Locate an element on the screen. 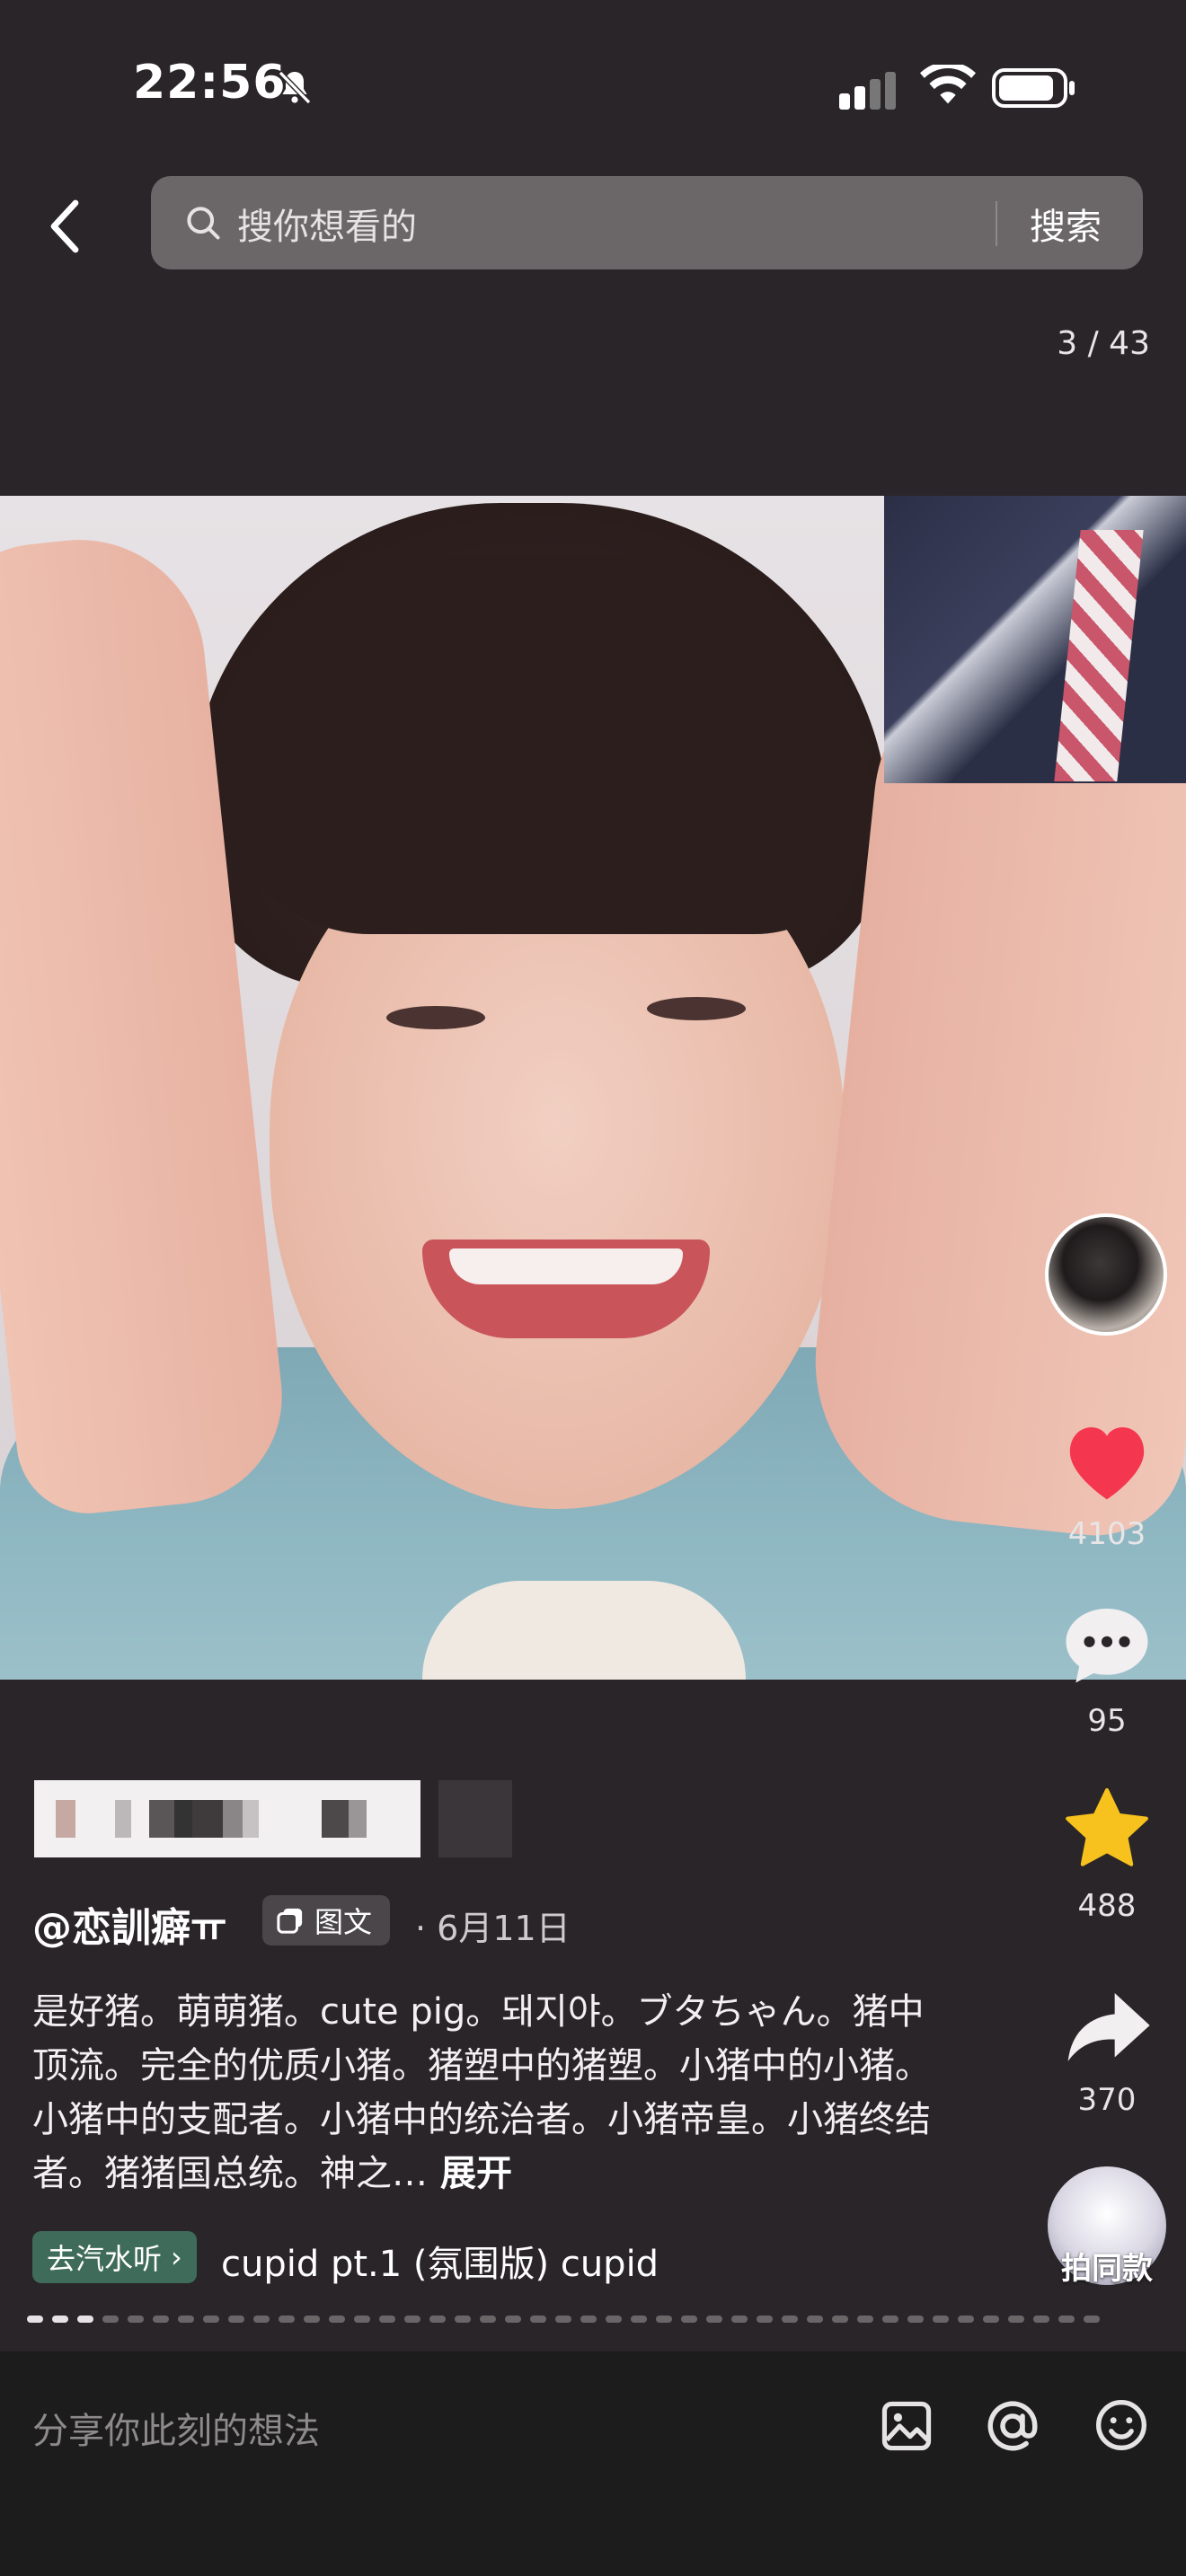 Image resolution: width=1186 pixels, height=2576 pixels. image-icon is located at coordinates (906, 2426).